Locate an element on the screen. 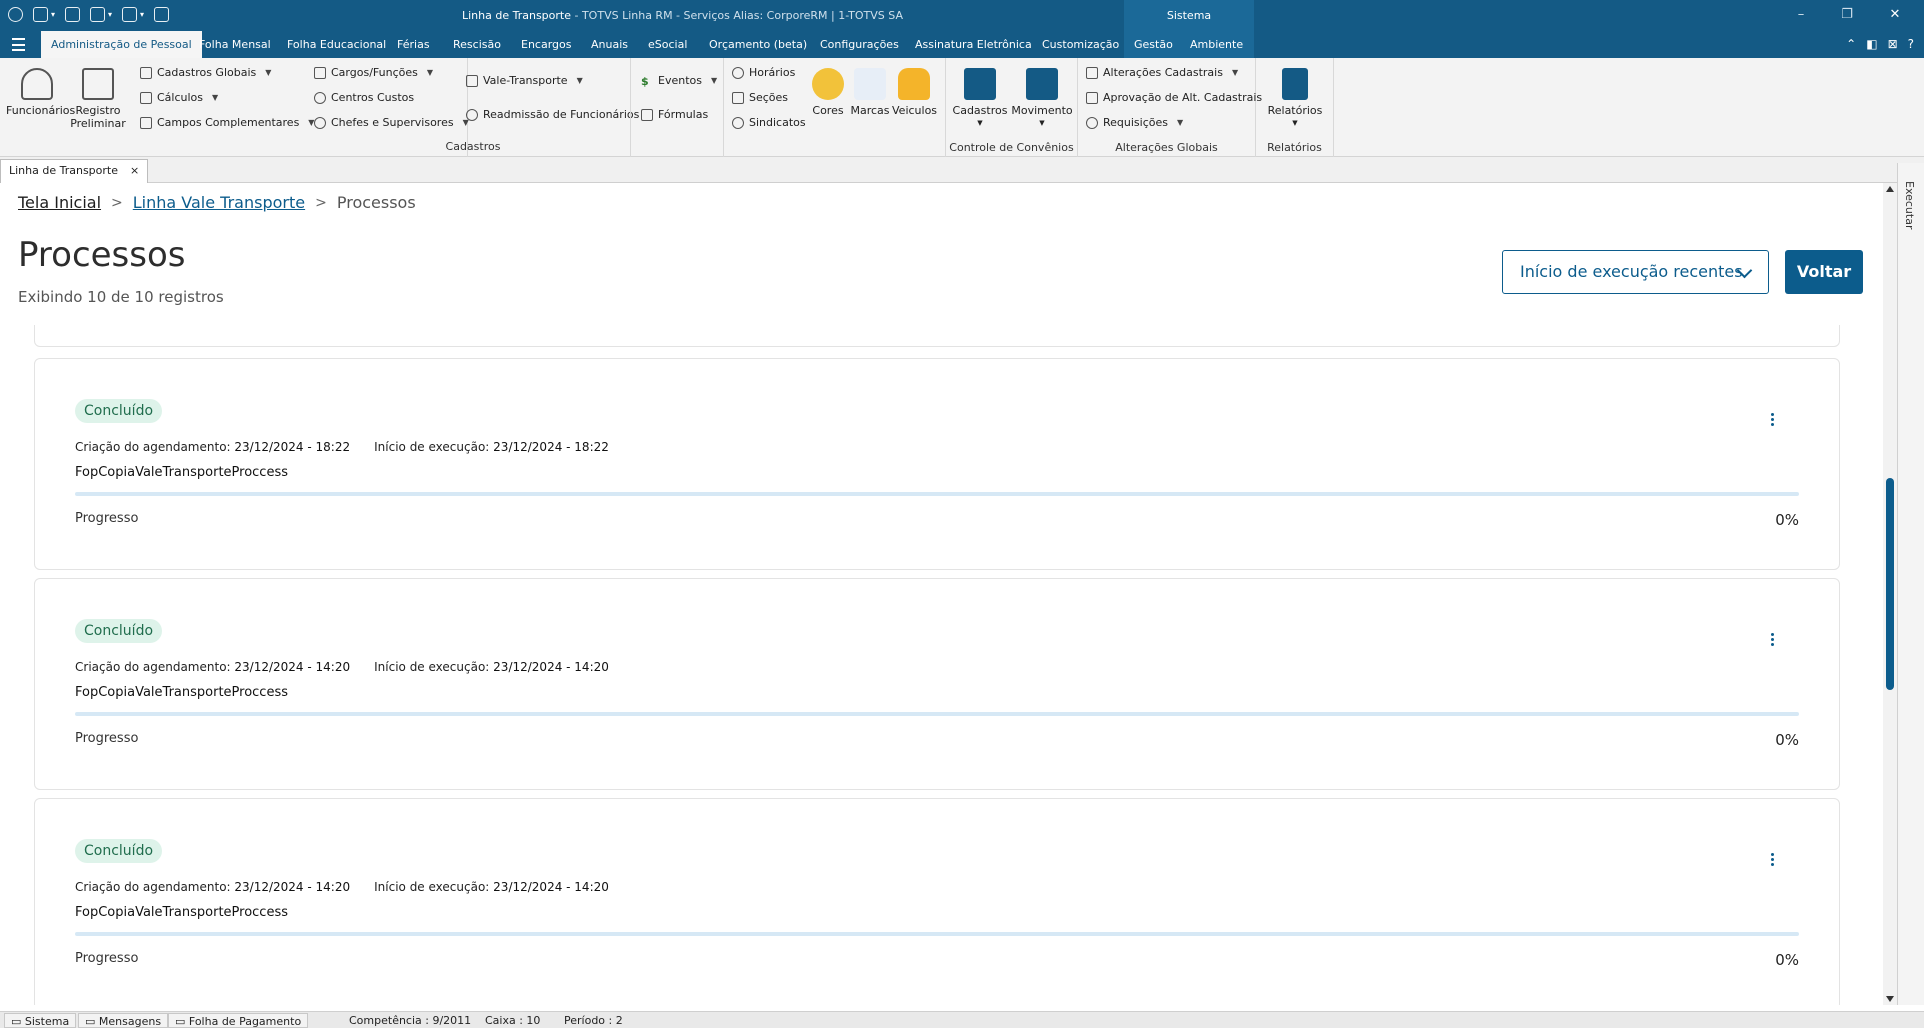 This screenshot has height=1028, width=1924. start-value: 23/12/2024 - 14:20 is located at coordinates (551, 667).